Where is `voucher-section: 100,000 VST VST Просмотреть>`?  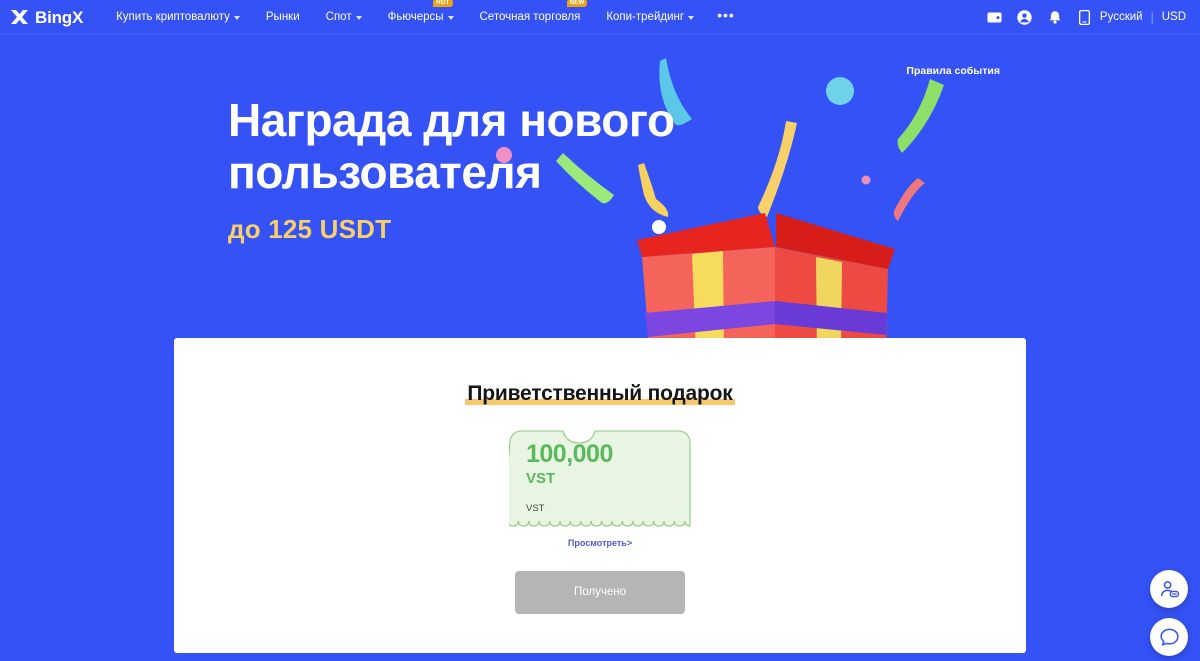
voucher-section: 100,000 VST VST Просмотреть> is located at coordinates (600, 489).